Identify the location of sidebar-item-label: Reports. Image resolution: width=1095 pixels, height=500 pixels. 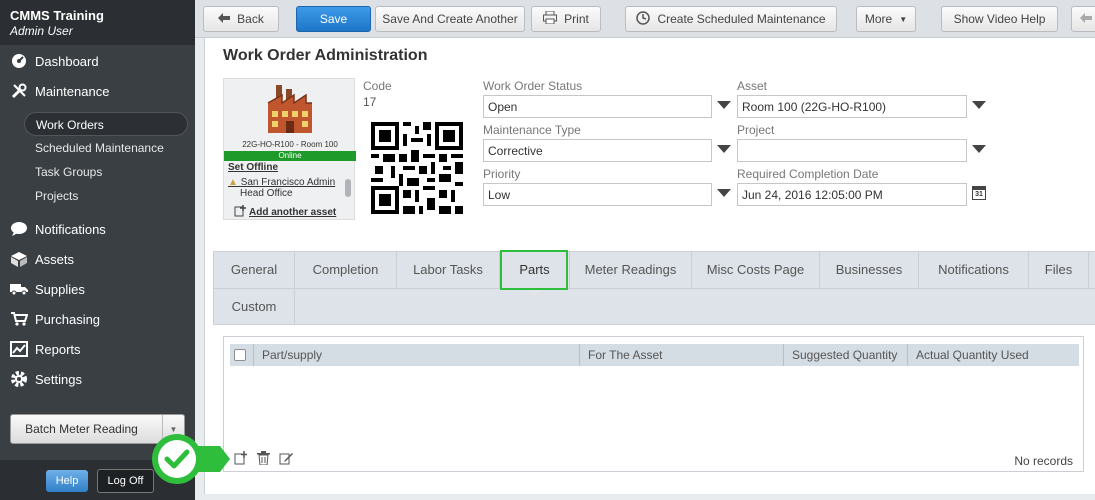
(58, 349).